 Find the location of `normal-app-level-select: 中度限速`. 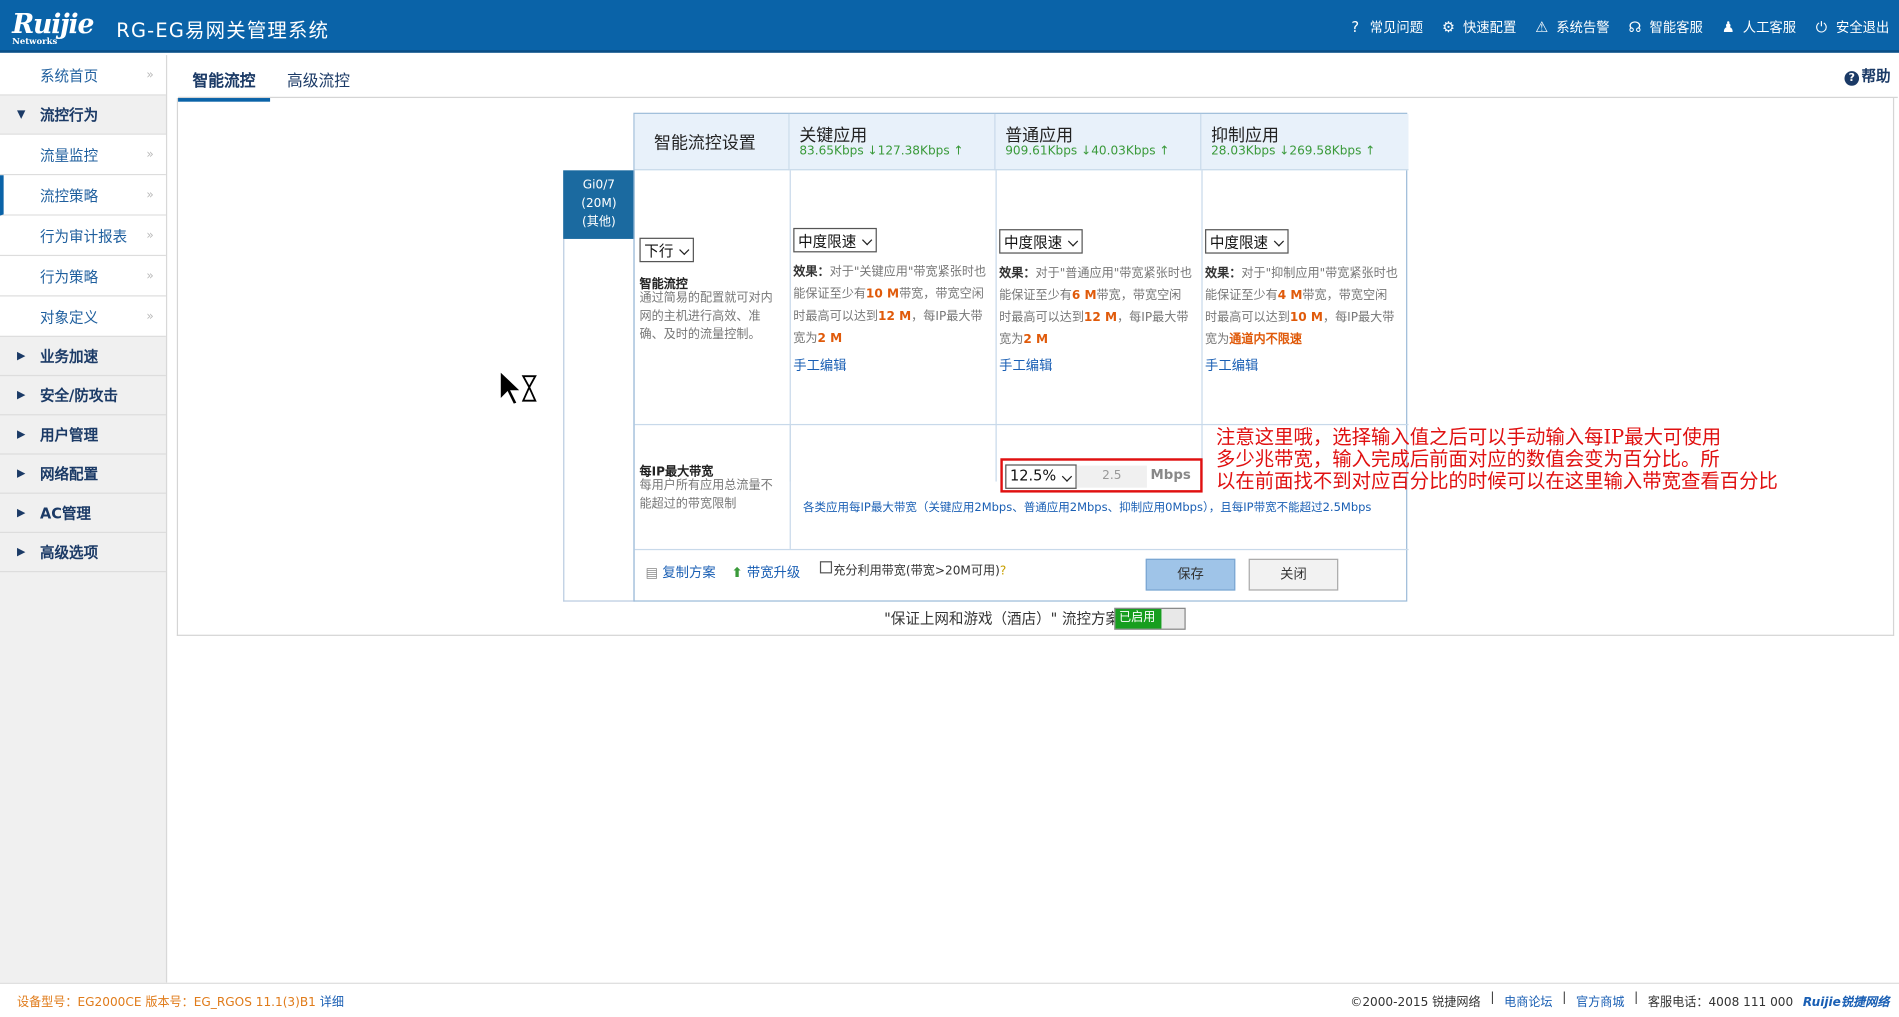

normal-app-level-select: 中度限速 is located at coordinates (1041, 241).